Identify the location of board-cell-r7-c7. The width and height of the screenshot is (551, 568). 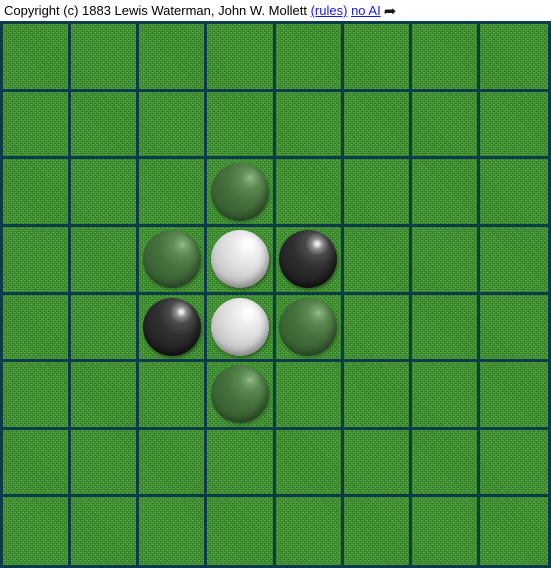
(514, 531).